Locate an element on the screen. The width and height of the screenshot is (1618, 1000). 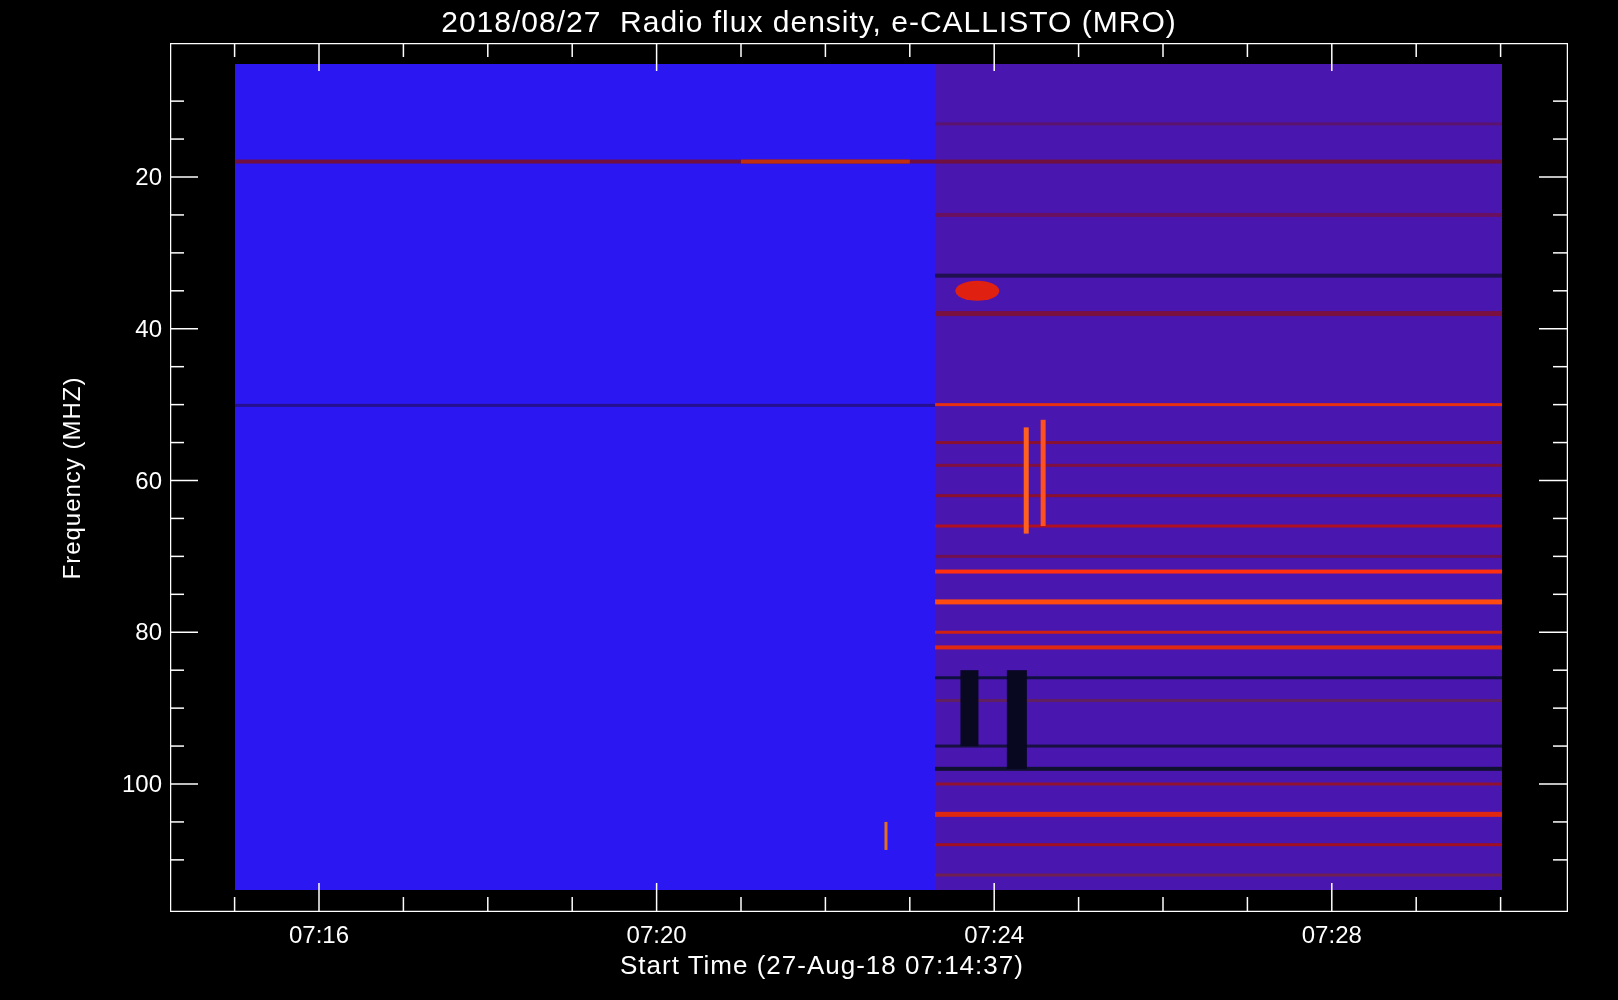
x-axis-label: Start Time (27-Aug-18 07:14:37) is located at coordinates (822, 965).